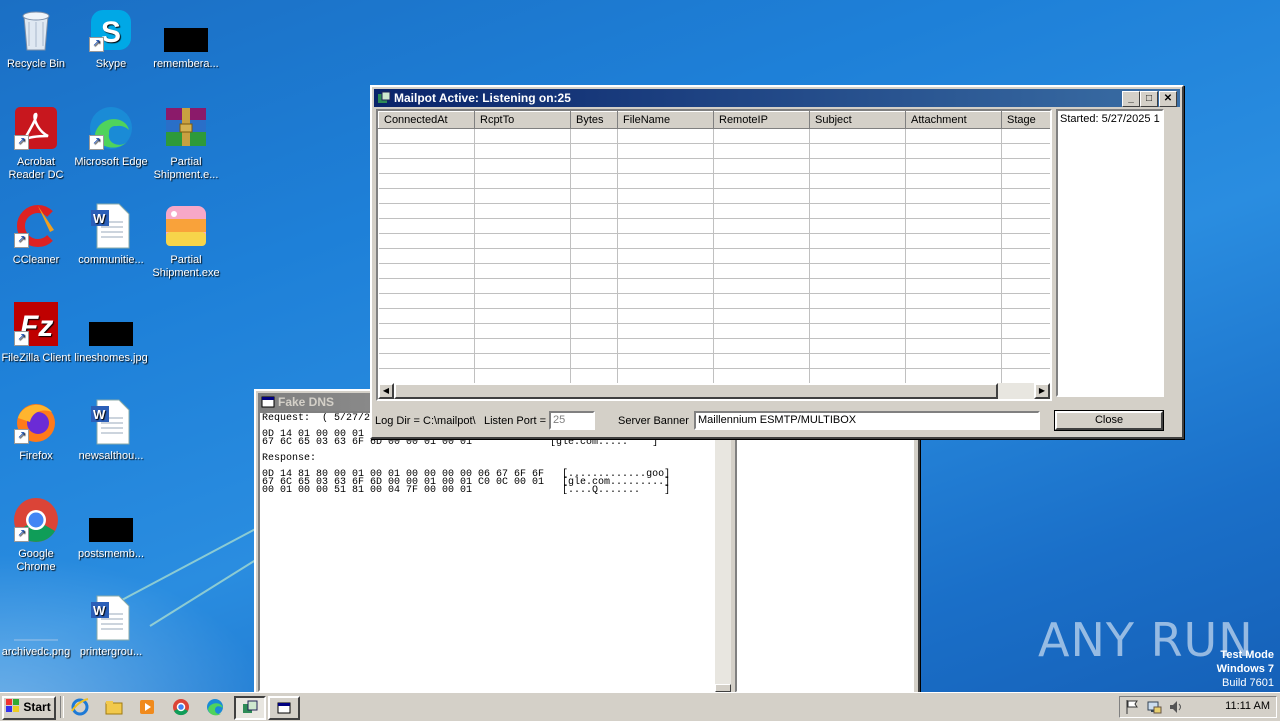  What do you see at coordinates (80, 707) in the screenshot?
I see `ie-icon` at bounding box center [80, 707].